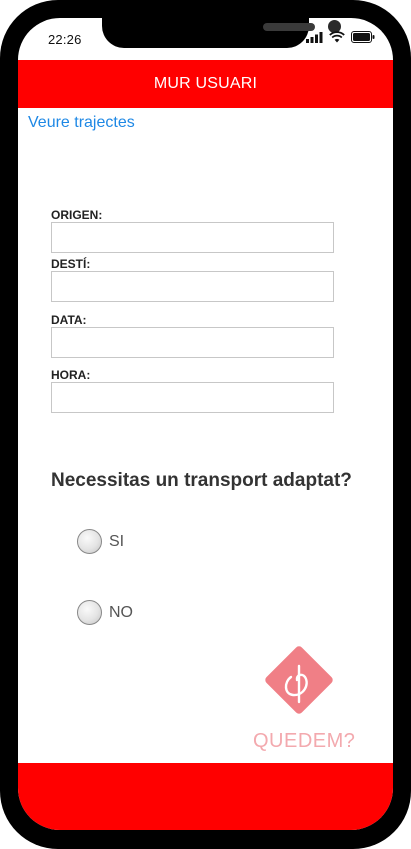 Image resolution: width=411 pixels, height=849 pixels. Describe the element at coordinates (89, 612) in the screenshot. I see `radio-no` at that location.